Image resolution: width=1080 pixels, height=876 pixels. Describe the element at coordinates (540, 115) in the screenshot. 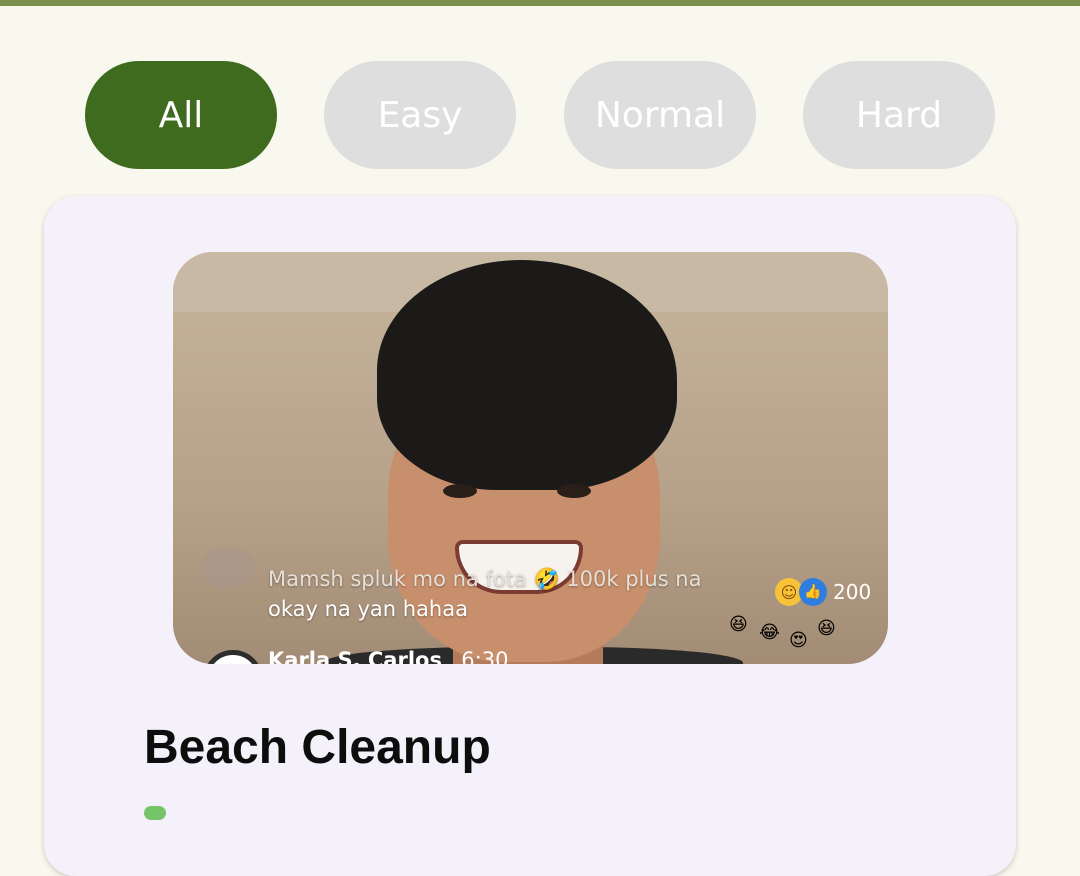

I see `difficulty-filter-bar: All Easy Normal Hard` at that location.